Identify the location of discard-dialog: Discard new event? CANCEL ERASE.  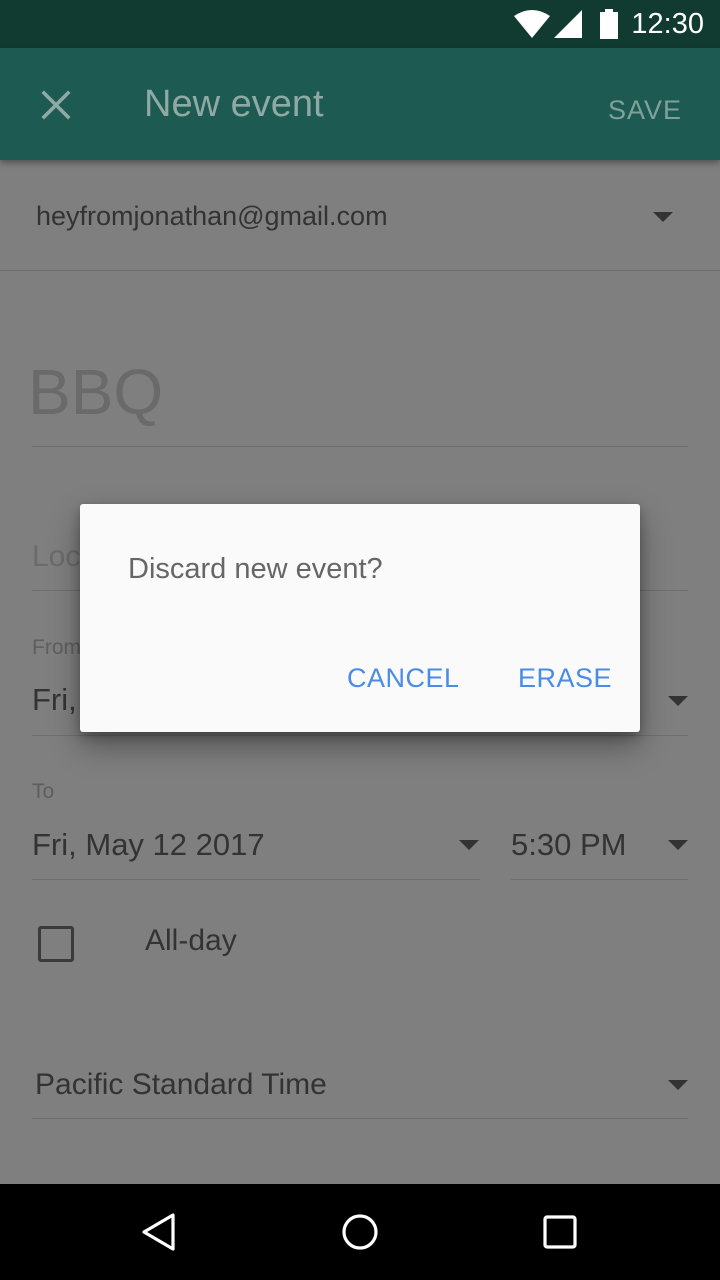
(360, 618).